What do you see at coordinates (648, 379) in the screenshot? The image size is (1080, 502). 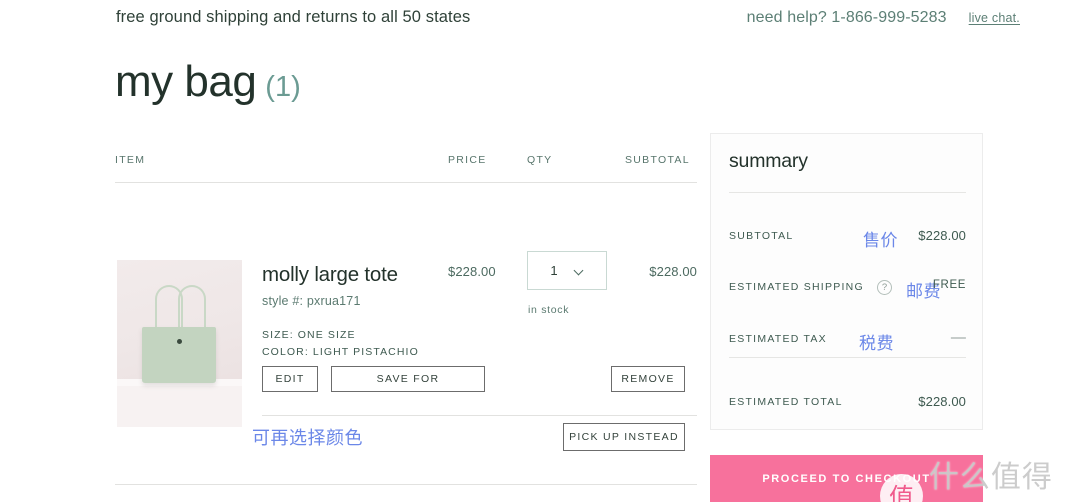 I see `remove-button: REMOVE` at bounding box center [648, 379].